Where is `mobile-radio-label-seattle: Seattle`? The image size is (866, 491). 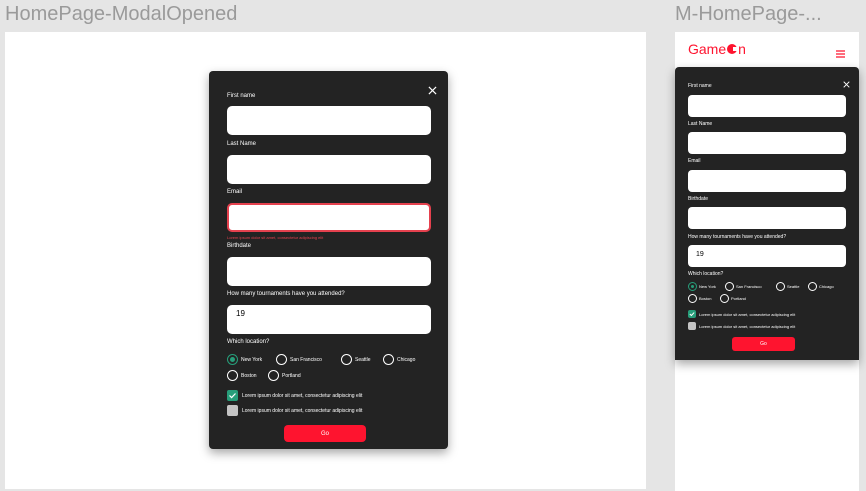 mobile-radio-label-seattle: Seattle is located at coordinates (793, 286).